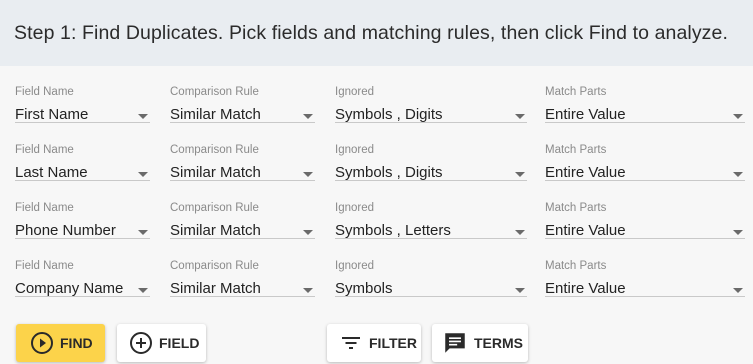  Describe the element at coordinates (455, 343) in the screenshot. I see `comment-box-icon` at that location.